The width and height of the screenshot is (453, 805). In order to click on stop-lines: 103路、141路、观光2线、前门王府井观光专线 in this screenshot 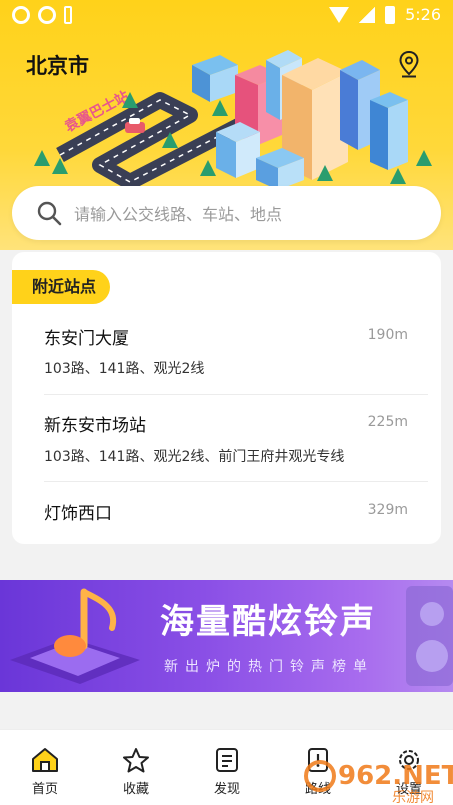, I will do `click(194, 457)`.